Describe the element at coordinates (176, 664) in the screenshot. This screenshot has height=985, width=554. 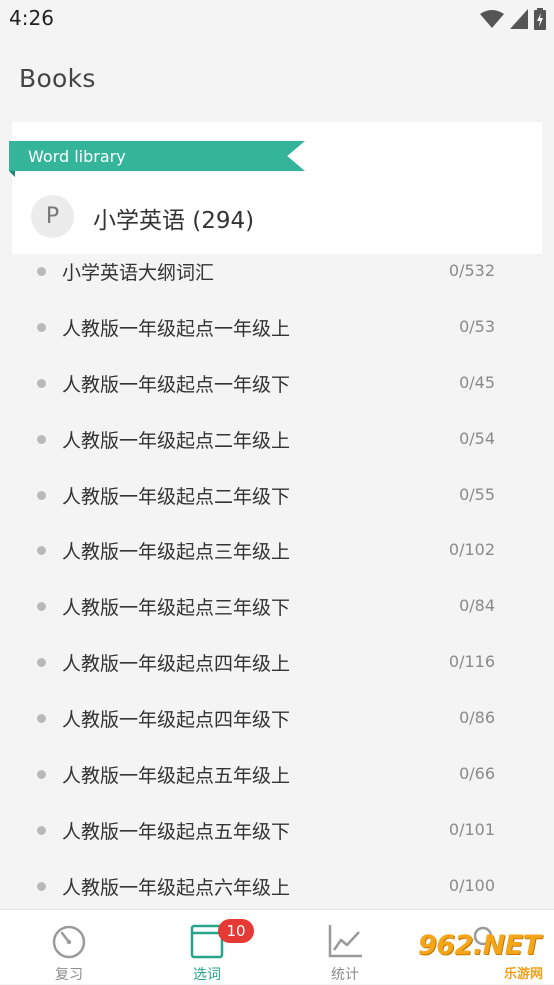
I see `book-name: 人教版一年级起点四年级上` at that location.